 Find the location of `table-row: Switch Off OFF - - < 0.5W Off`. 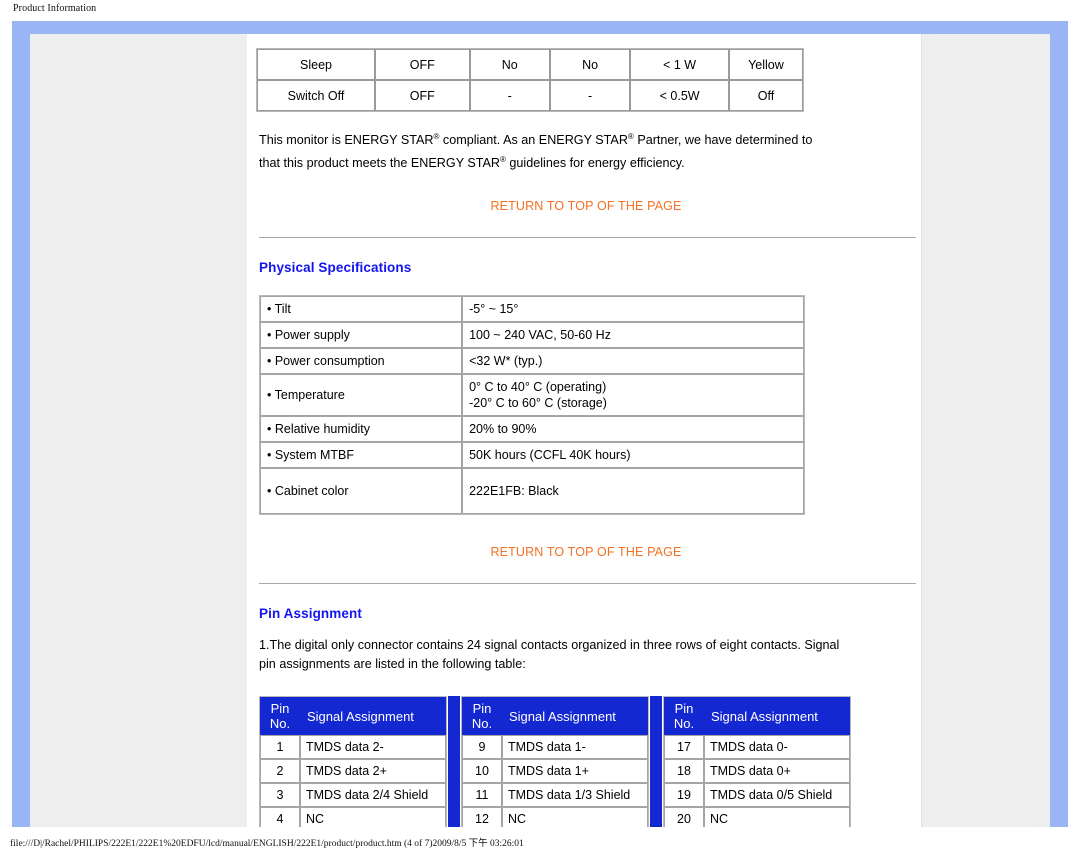

table-row: Switch Off OFF - - < 0.5W Off is located at coordinates (530, 95).